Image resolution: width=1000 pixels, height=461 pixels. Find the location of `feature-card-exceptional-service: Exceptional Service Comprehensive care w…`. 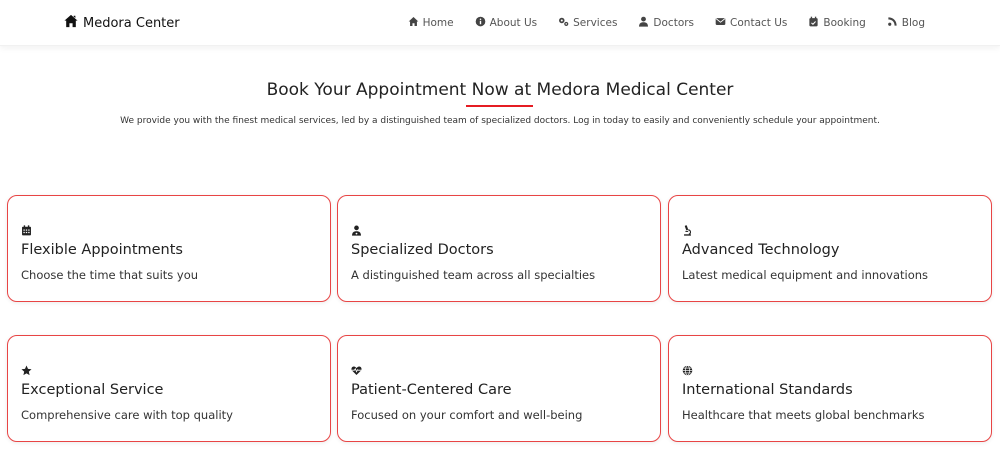

feature-card-exceptional-service: Exceptional Service Comprehensive care w… is located at coordinates (169, 388).